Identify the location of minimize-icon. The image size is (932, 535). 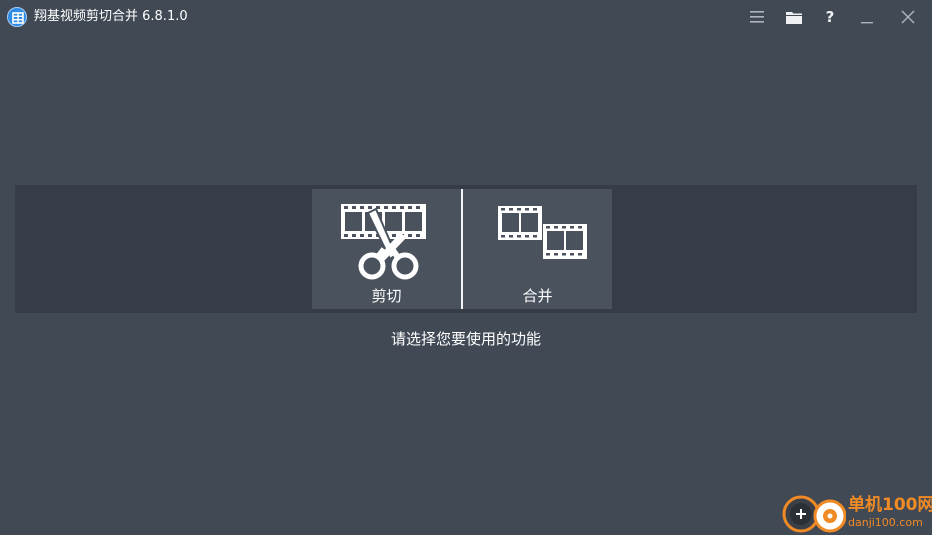
(867, 23).